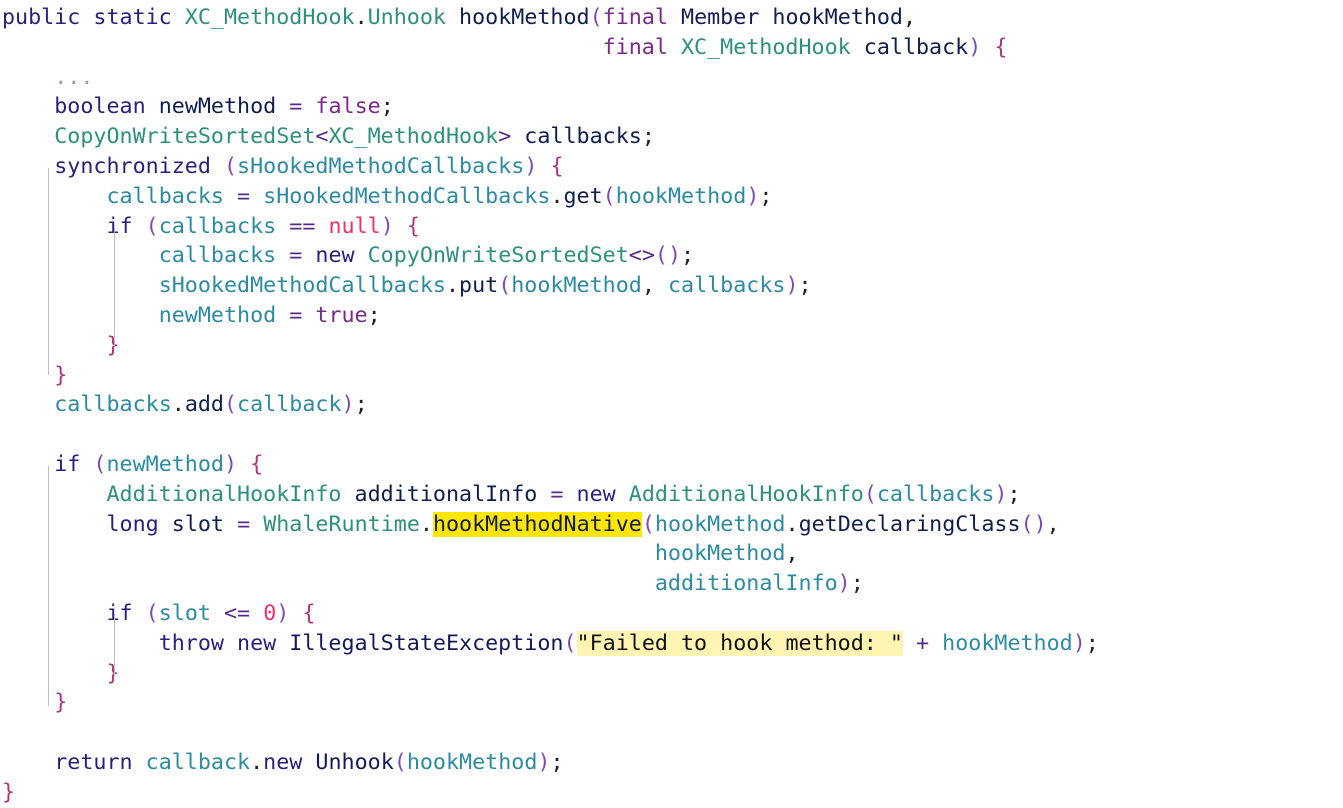  What do you see at coordinates (204, 405) in the screenshot?
I see `code-token: add` at bounding box center [204, 405].